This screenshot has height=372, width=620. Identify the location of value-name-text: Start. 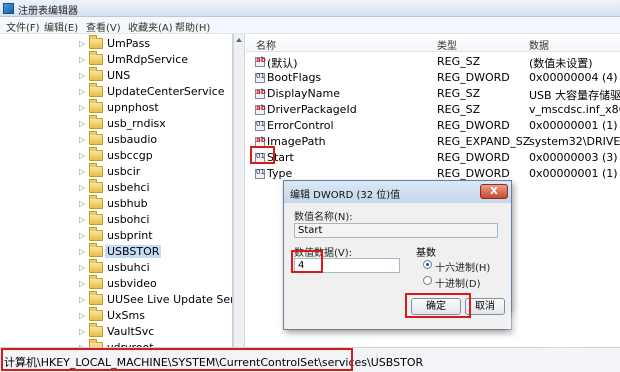
(310, 230).